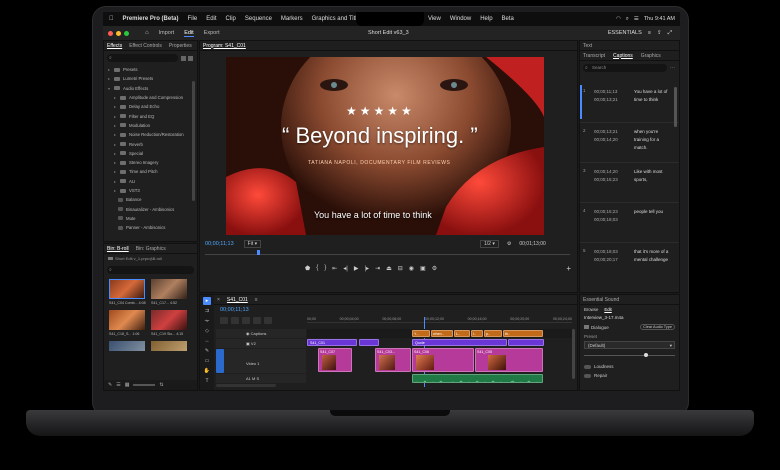 Image resolution: width=780 pixels, height=470 pixels. Describe the element at coordinates (509, 360) in the screenshot. I see `video-clip: S41_C05` at that location.